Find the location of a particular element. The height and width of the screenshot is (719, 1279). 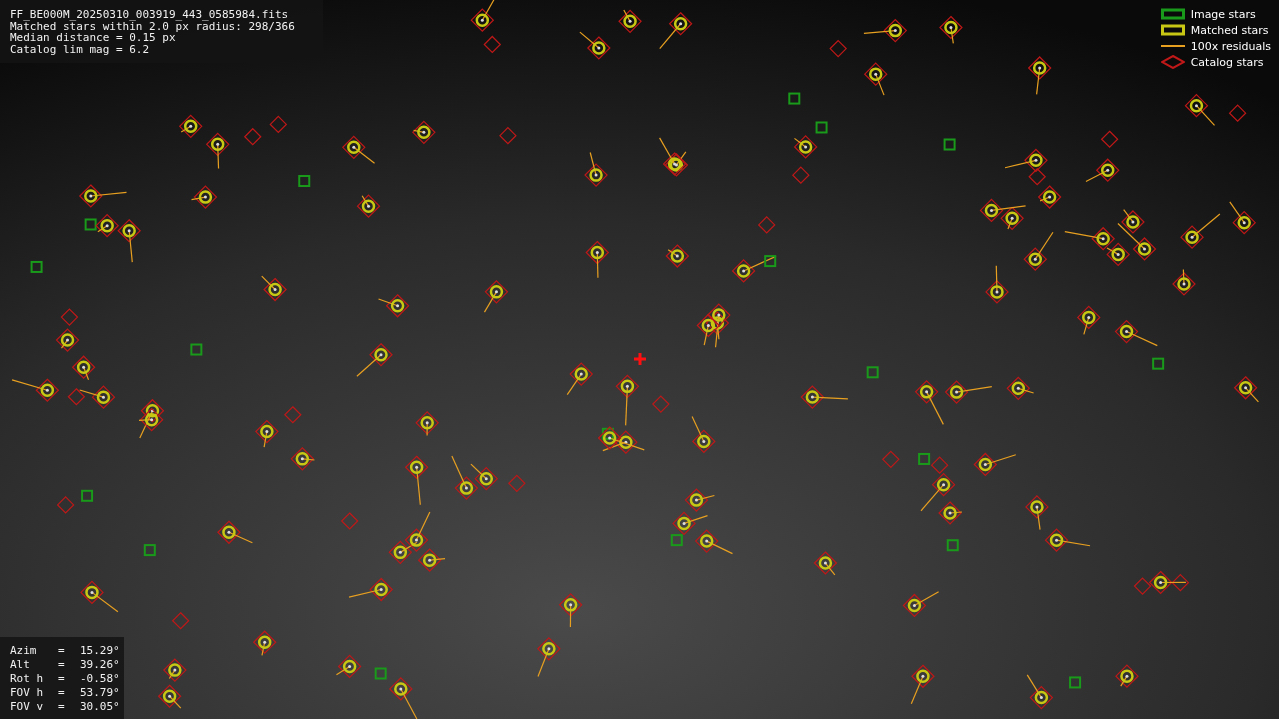

pointing-value: 39.26° is located at coordinates (100, 665).